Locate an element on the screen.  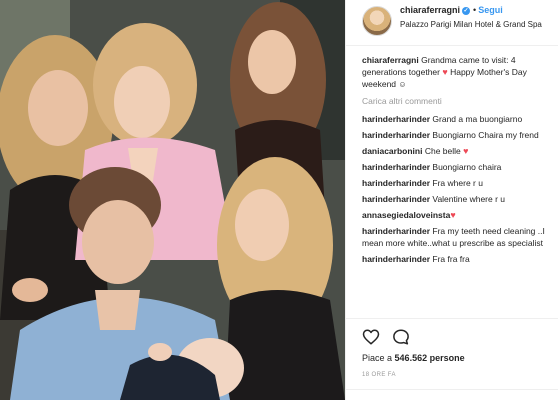
comment-row: harinderharinder Fra fra fra is located at coordinates (457, 259).